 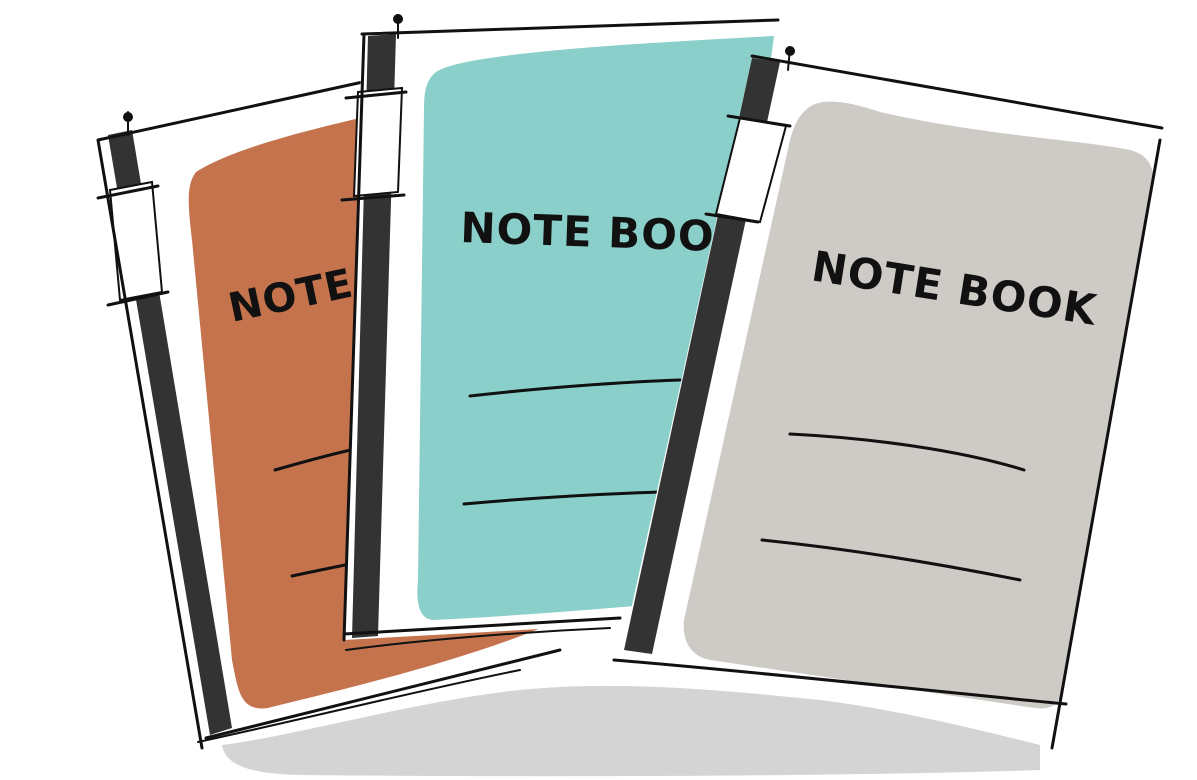 I want to click on notebook-middle-title: NOTE BOOK, so click(x=605, y=232).